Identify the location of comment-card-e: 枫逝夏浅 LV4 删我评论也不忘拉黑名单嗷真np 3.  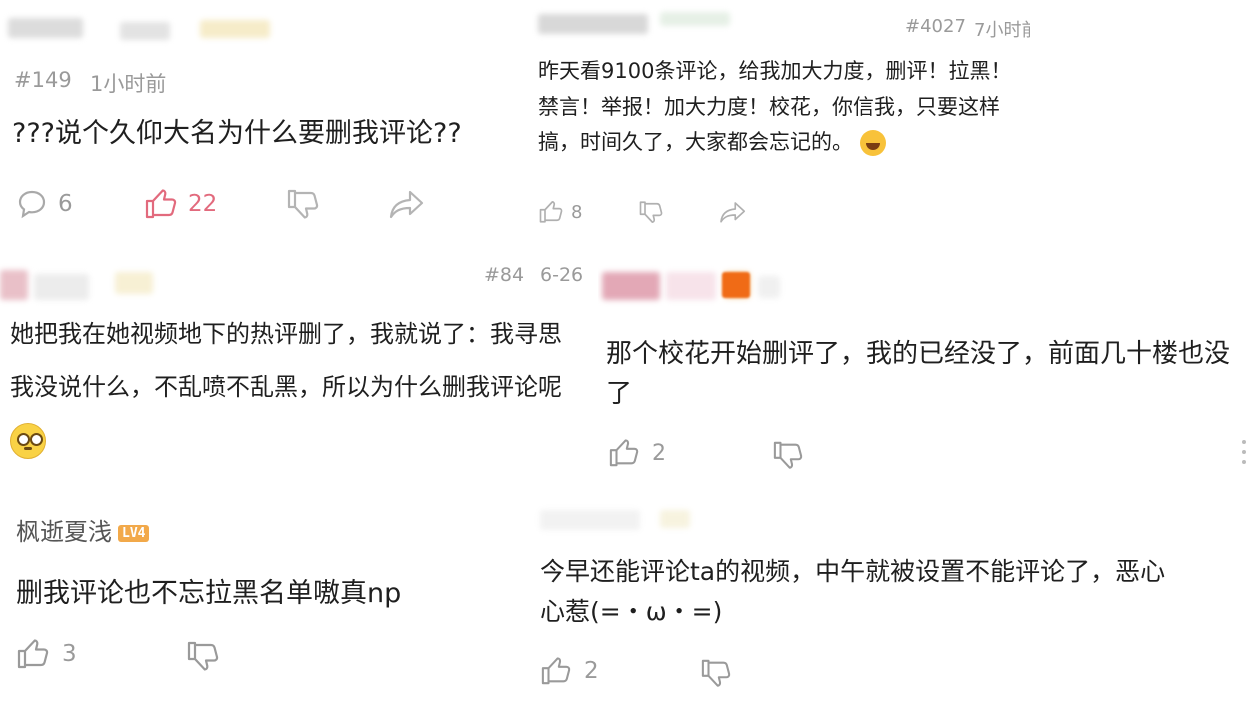
(280, 600).